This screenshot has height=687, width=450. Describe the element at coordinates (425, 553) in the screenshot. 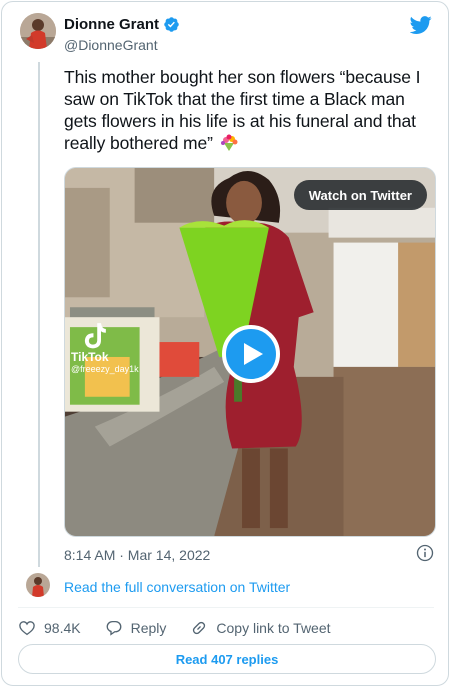

I see `info-icon` at that location.